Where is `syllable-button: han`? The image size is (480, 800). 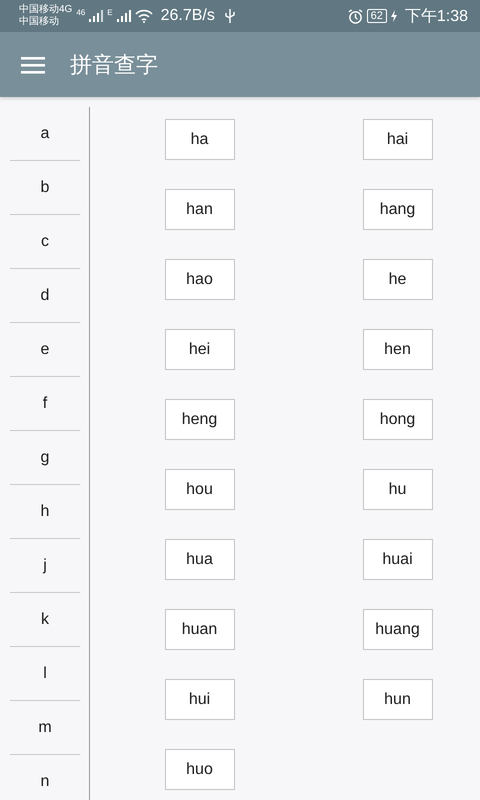
syllable-button: han is located at coordinates (199, 209).